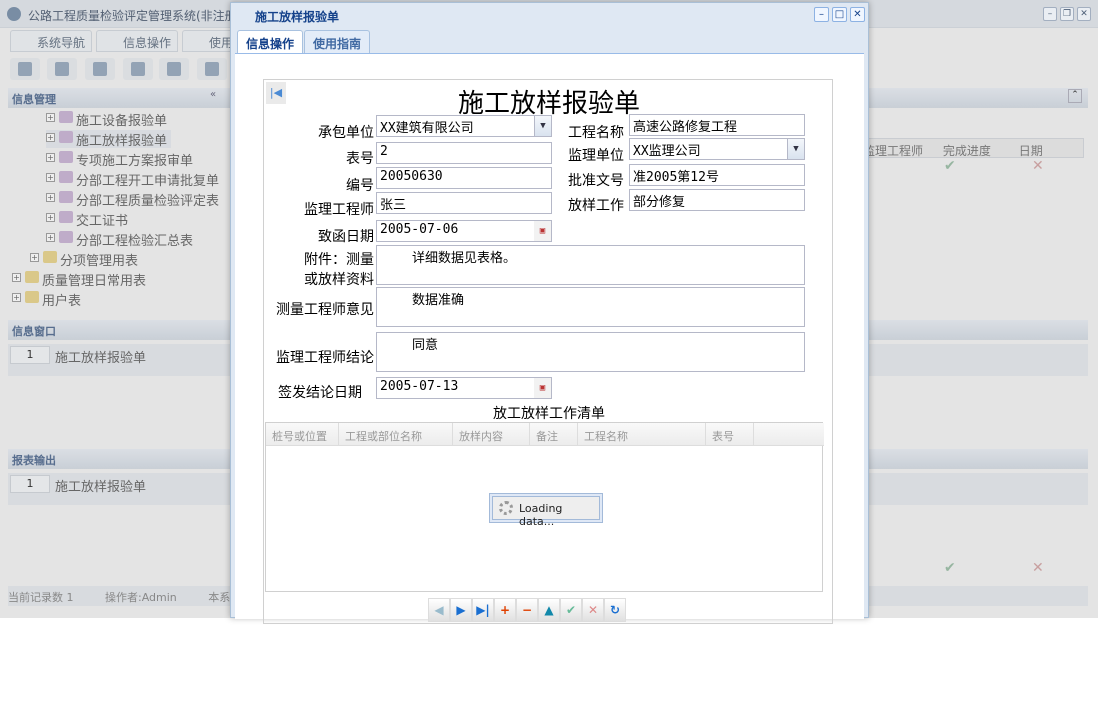 Image resolution: width=1098 pixels, height=707 pixels. What do you see at coordinates (136, 239) in the screenshot?
I see `tree-item: + 分部工程检验汇总表` at bounding box center [136, 239].